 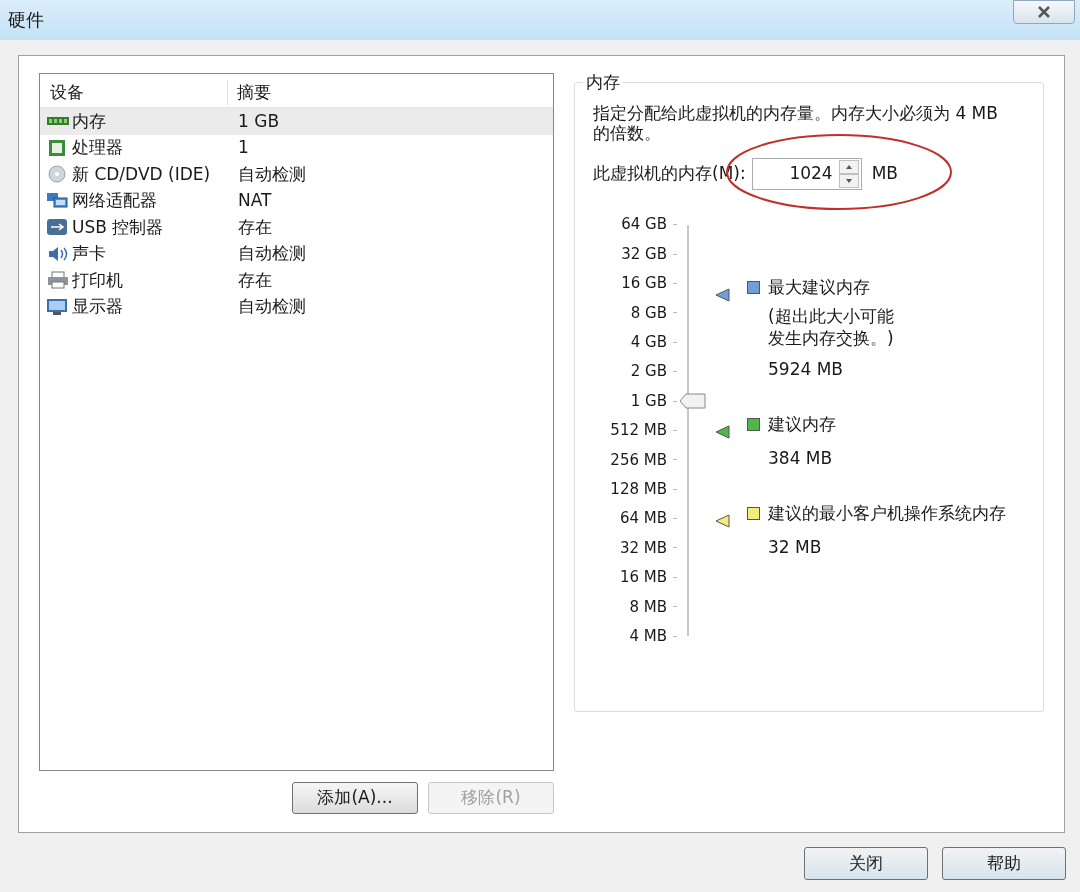 I want to click on device-name: 声卡, so click(x=89, y=253).